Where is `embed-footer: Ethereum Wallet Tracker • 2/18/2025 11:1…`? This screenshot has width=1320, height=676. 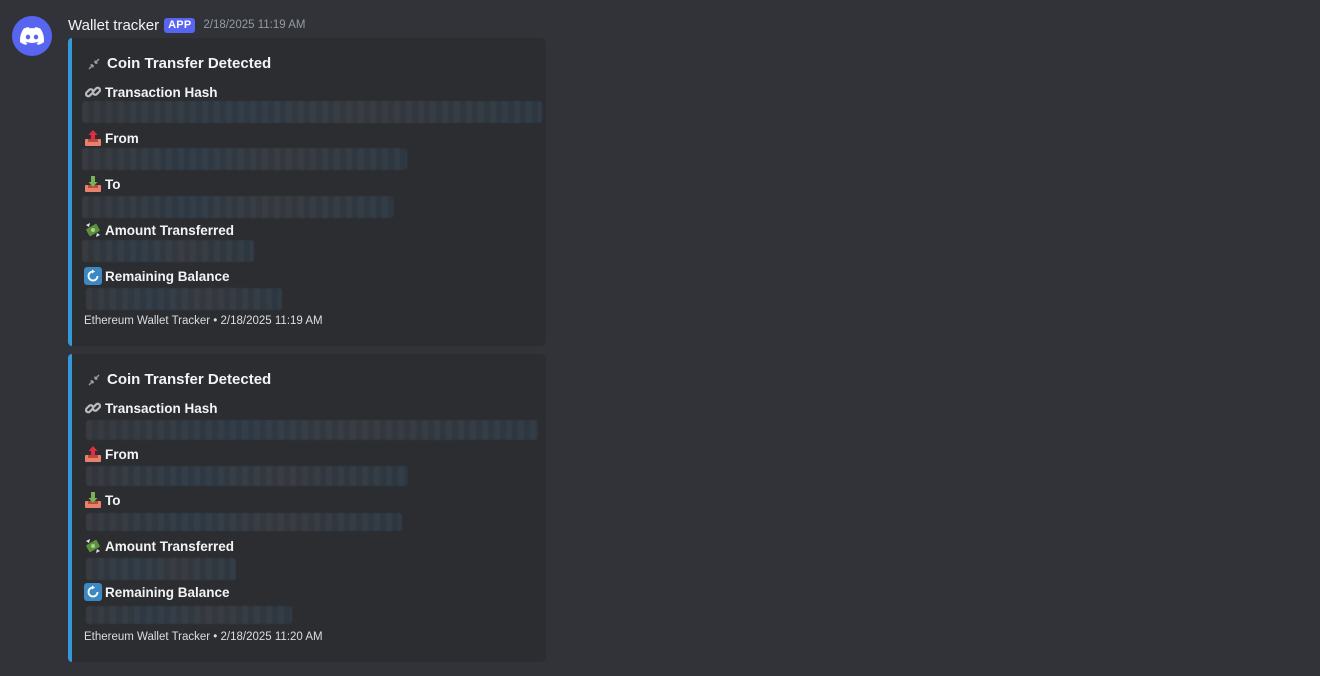
embed-footer: Ethereum Wallet Tracker • 2/18/2025 11:1… is located at coordinates (203, 321).